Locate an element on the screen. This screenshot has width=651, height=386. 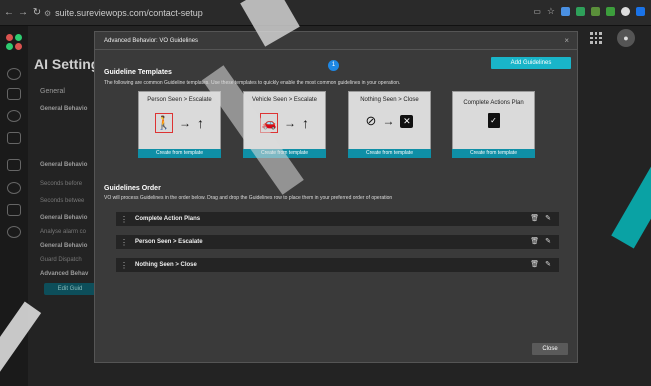
template-card-actions-plan: Complete Actions Plan ✓ is located at coordinates (493, 124).